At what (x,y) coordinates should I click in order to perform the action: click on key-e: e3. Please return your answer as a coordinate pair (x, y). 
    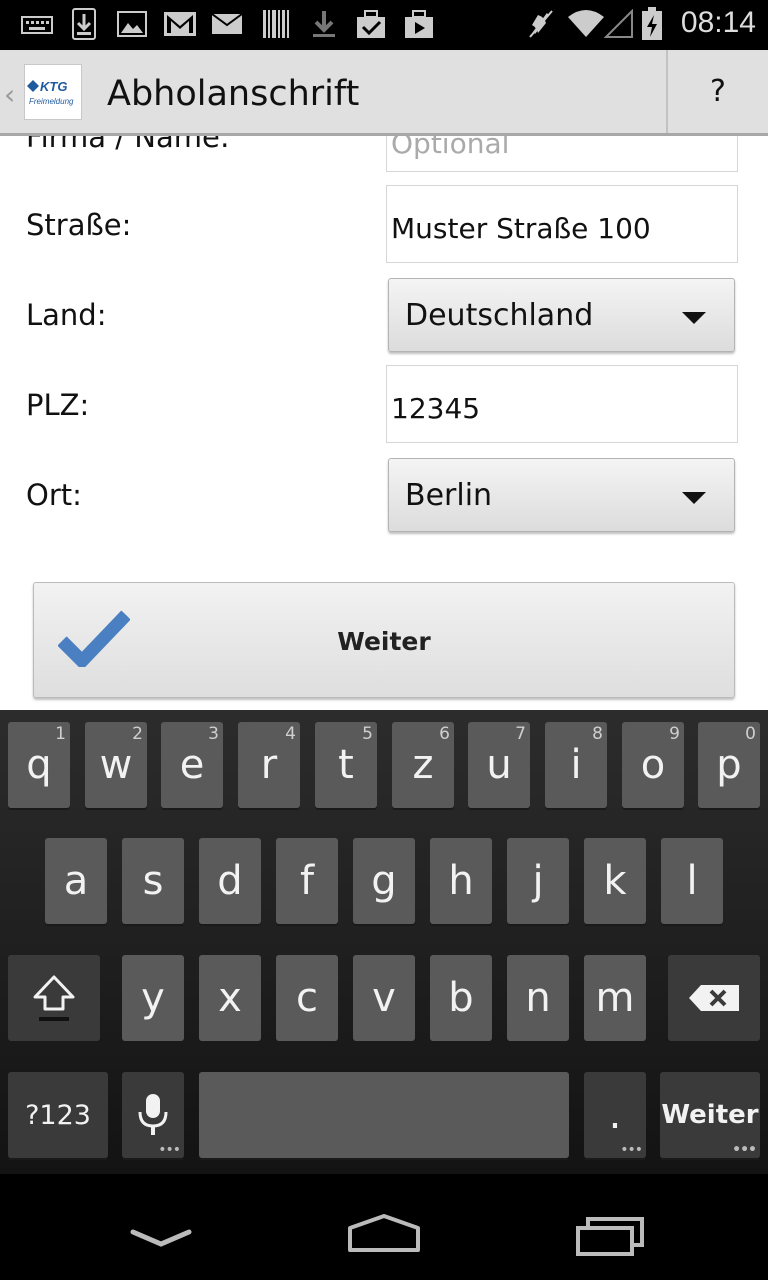
    Looking at the image, I should click on (192, 765).